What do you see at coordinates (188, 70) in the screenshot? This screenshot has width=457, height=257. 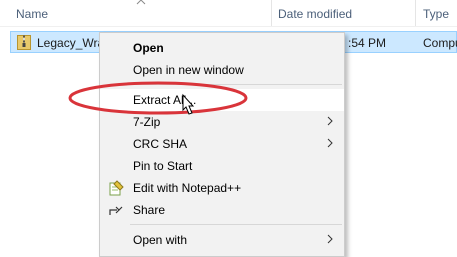 I see `menu-item-label: Open in new window` at bounding box center [188, 70].